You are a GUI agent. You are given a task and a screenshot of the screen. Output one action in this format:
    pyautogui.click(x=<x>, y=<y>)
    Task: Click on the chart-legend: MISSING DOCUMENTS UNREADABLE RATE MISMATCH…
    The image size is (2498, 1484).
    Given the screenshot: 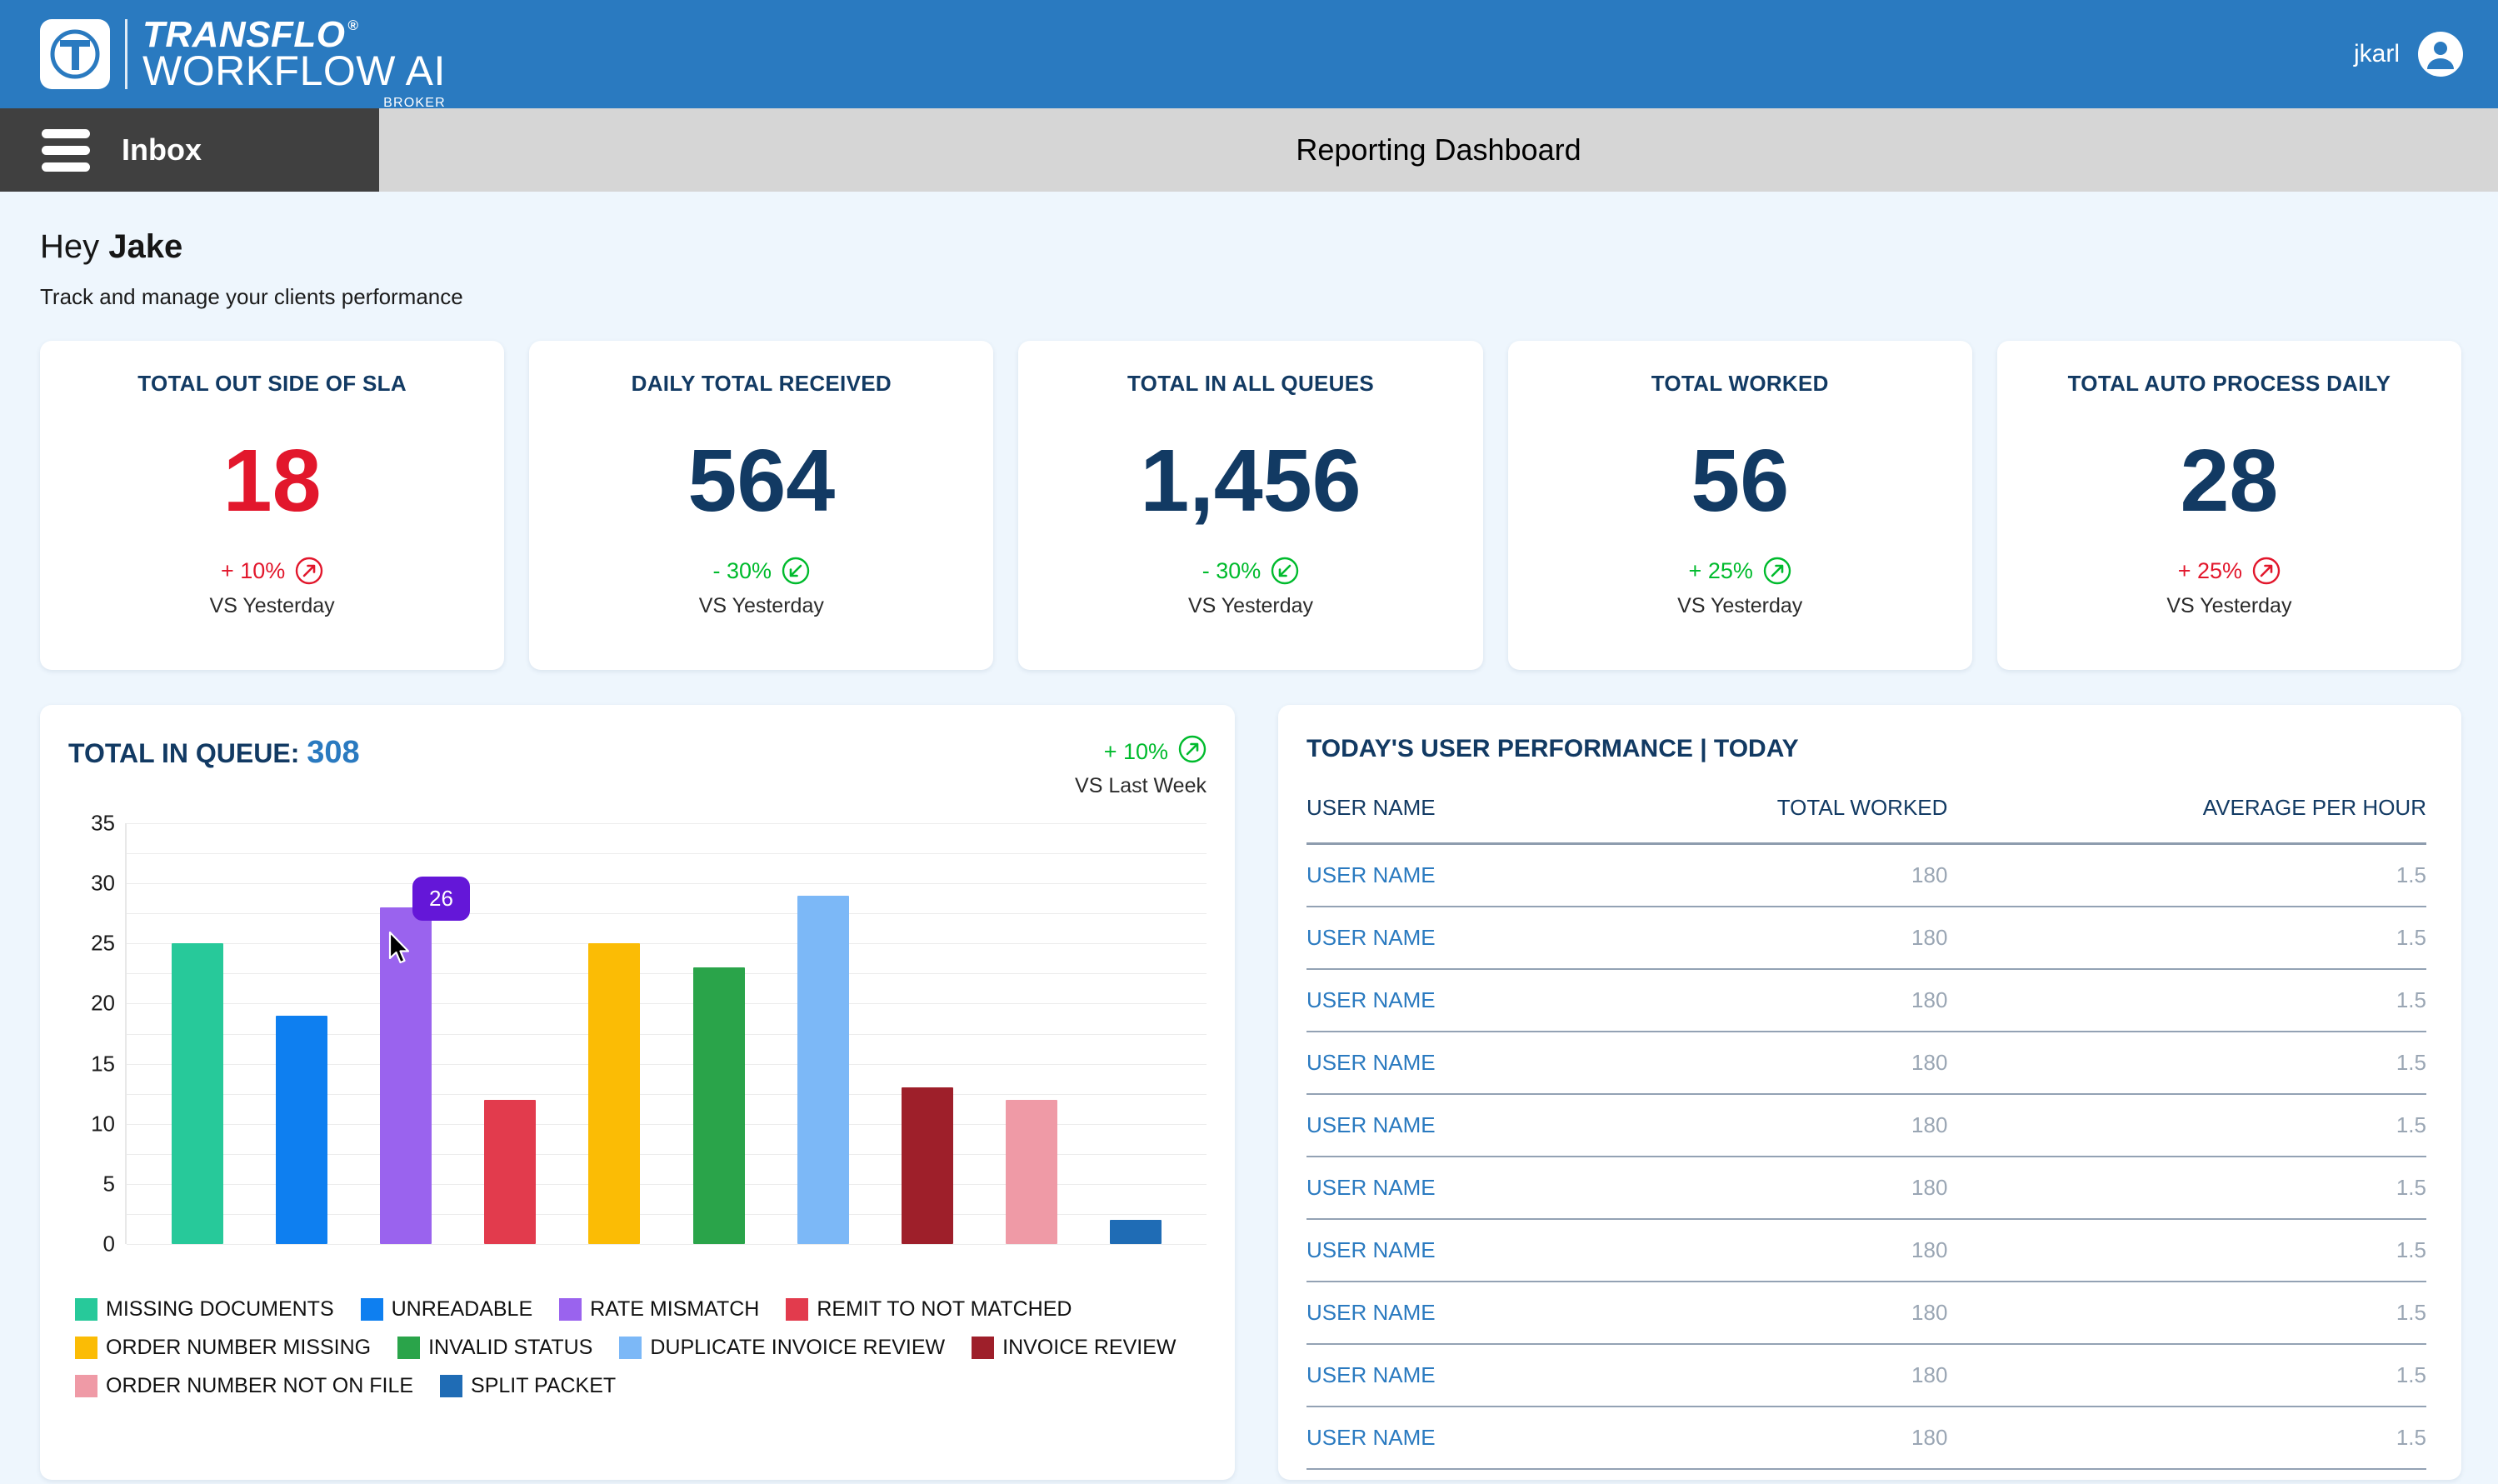 What is the action you would take?
    pyautogui.click(x=638, y=1347)
    